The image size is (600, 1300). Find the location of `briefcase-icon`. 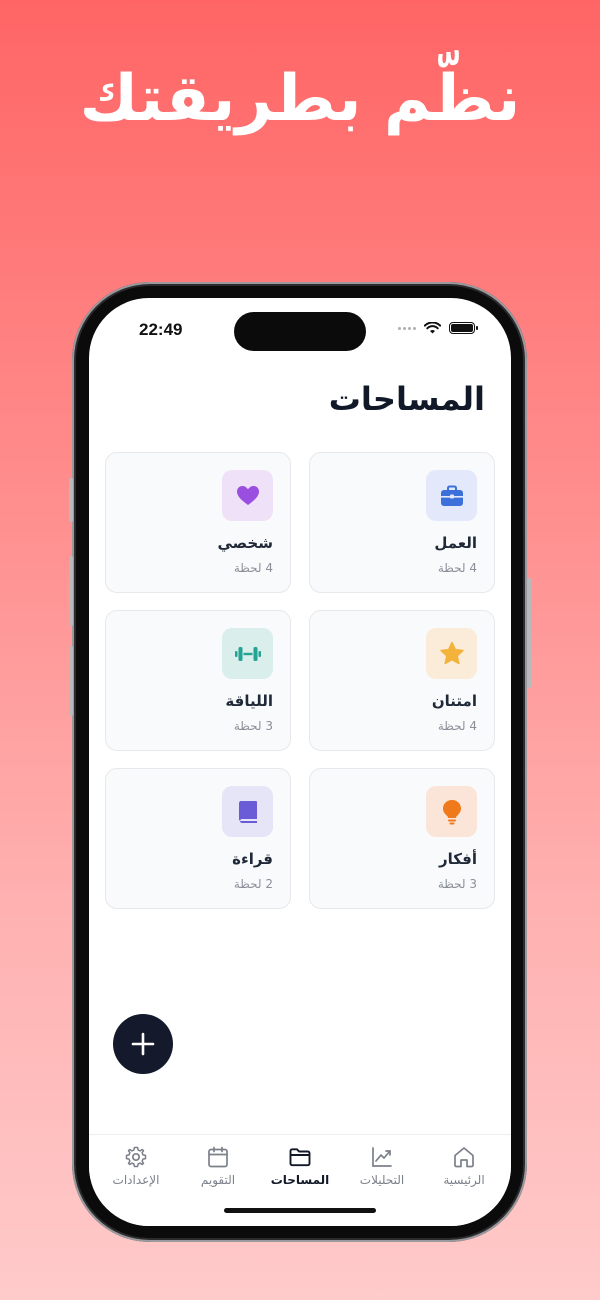

briefcase-icon is located at coordinates (451, 495).